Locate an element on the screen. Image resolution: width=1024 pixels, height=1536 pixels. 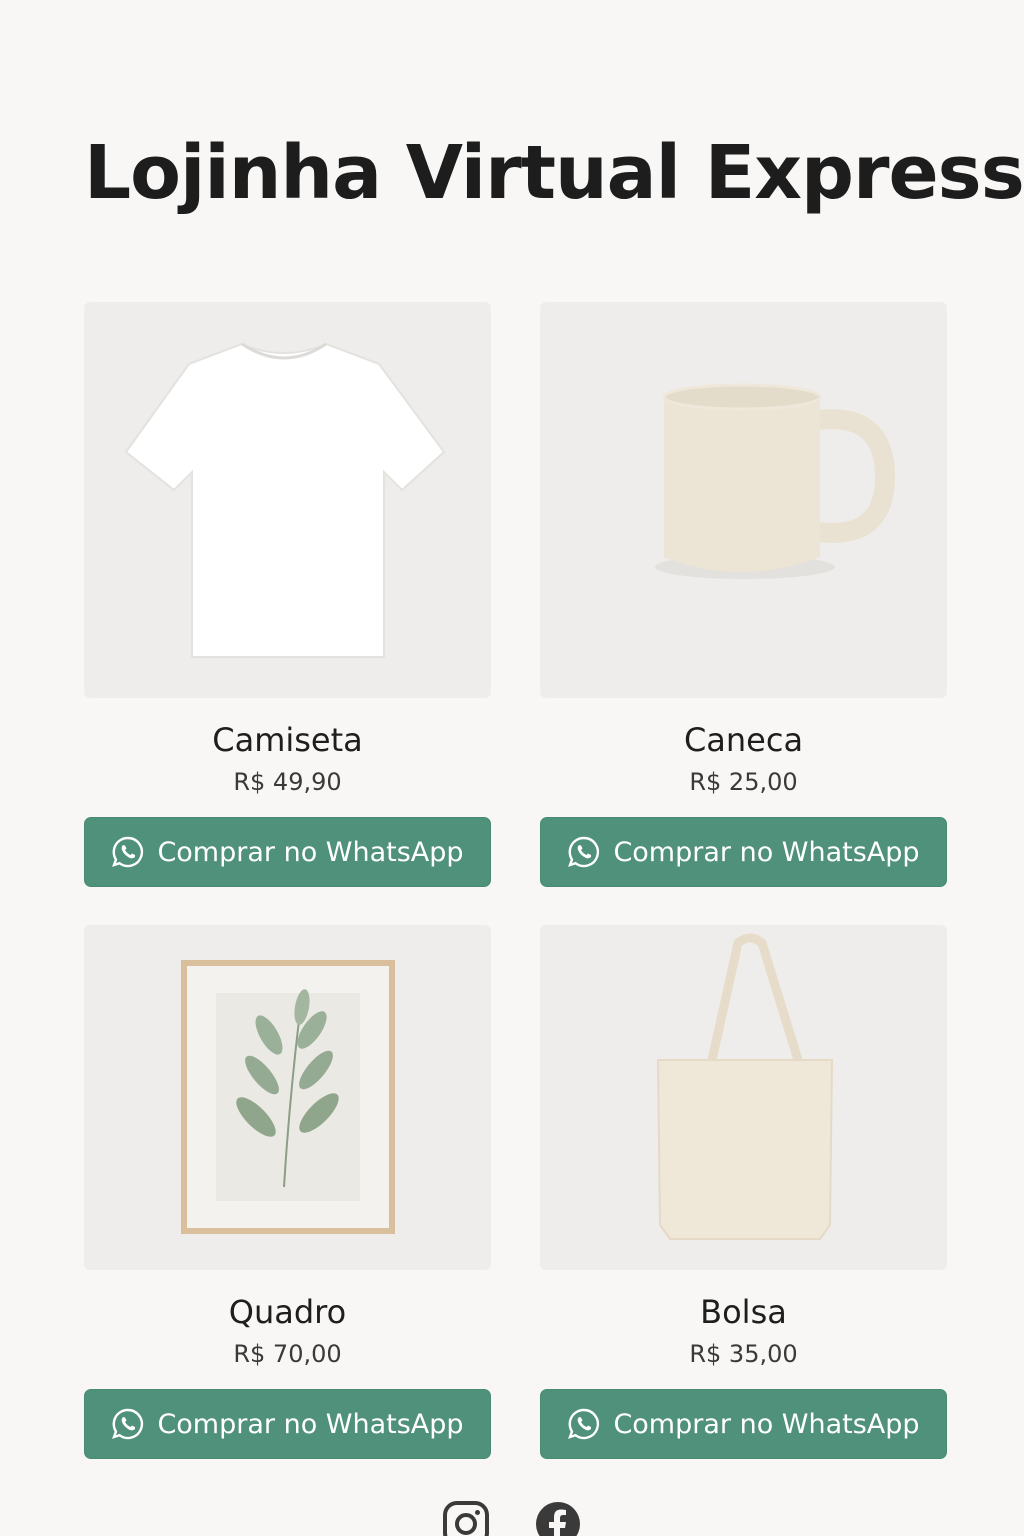
facebook-icon is located at coordinates (558, 1518).